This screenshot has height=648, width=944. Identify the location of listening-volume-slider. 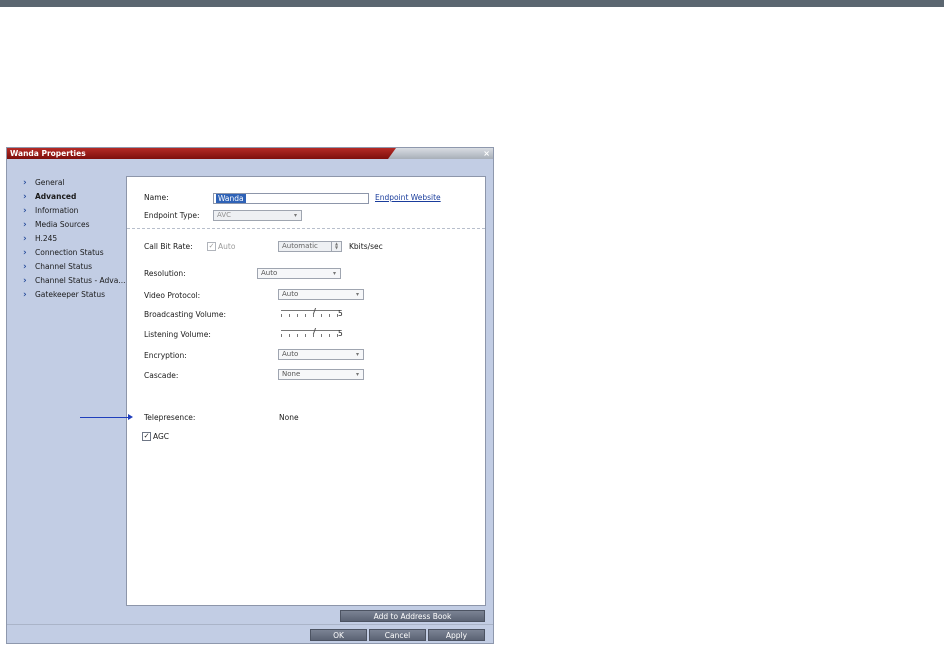
(310, 333).